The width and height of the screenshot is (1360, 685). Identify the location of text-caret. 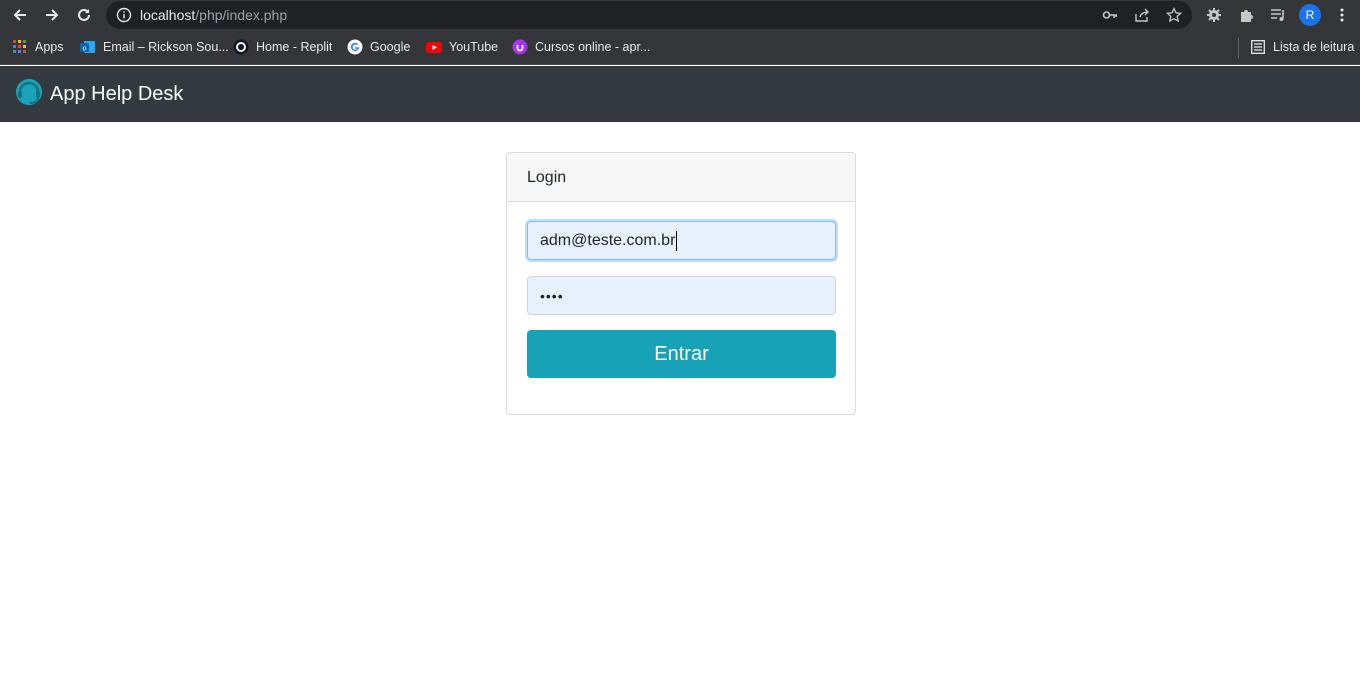
(677, 240).